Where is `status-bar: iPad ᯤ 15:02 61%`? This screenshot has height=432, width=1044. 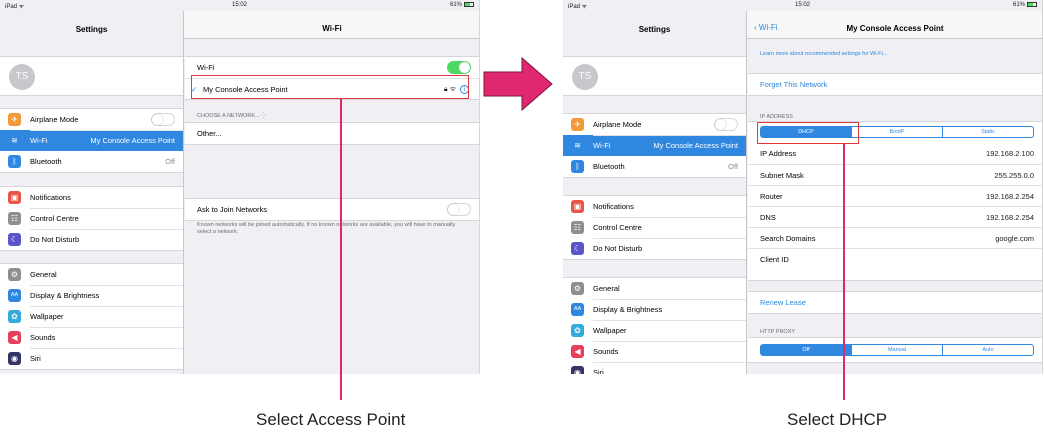 status-bar: iPad ᯤ 15:02 61% is located at coordinates (239, 5).